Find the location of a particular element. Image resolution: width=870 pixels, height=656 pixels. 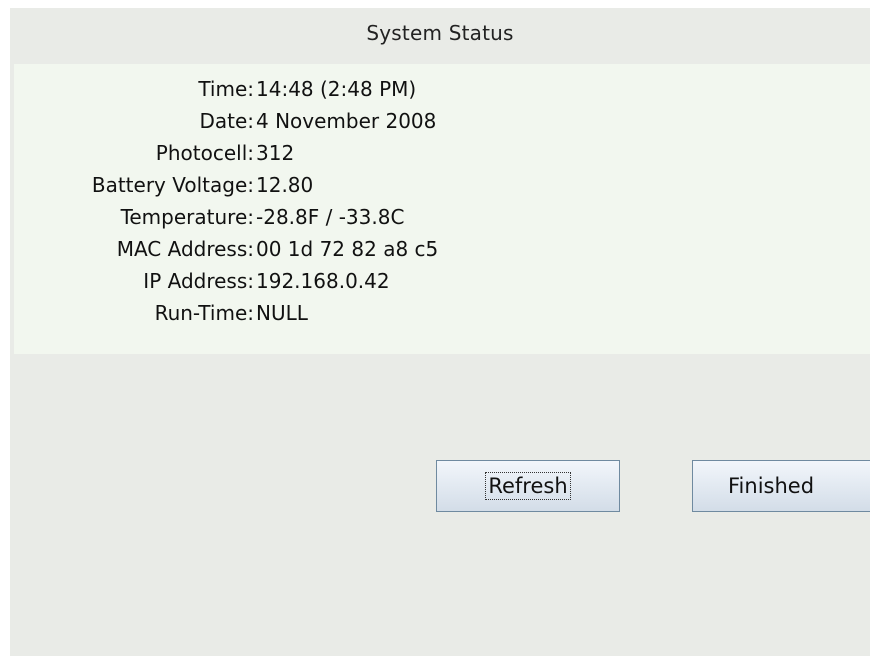

status-label: Date: is located at coordinates (226, 121).